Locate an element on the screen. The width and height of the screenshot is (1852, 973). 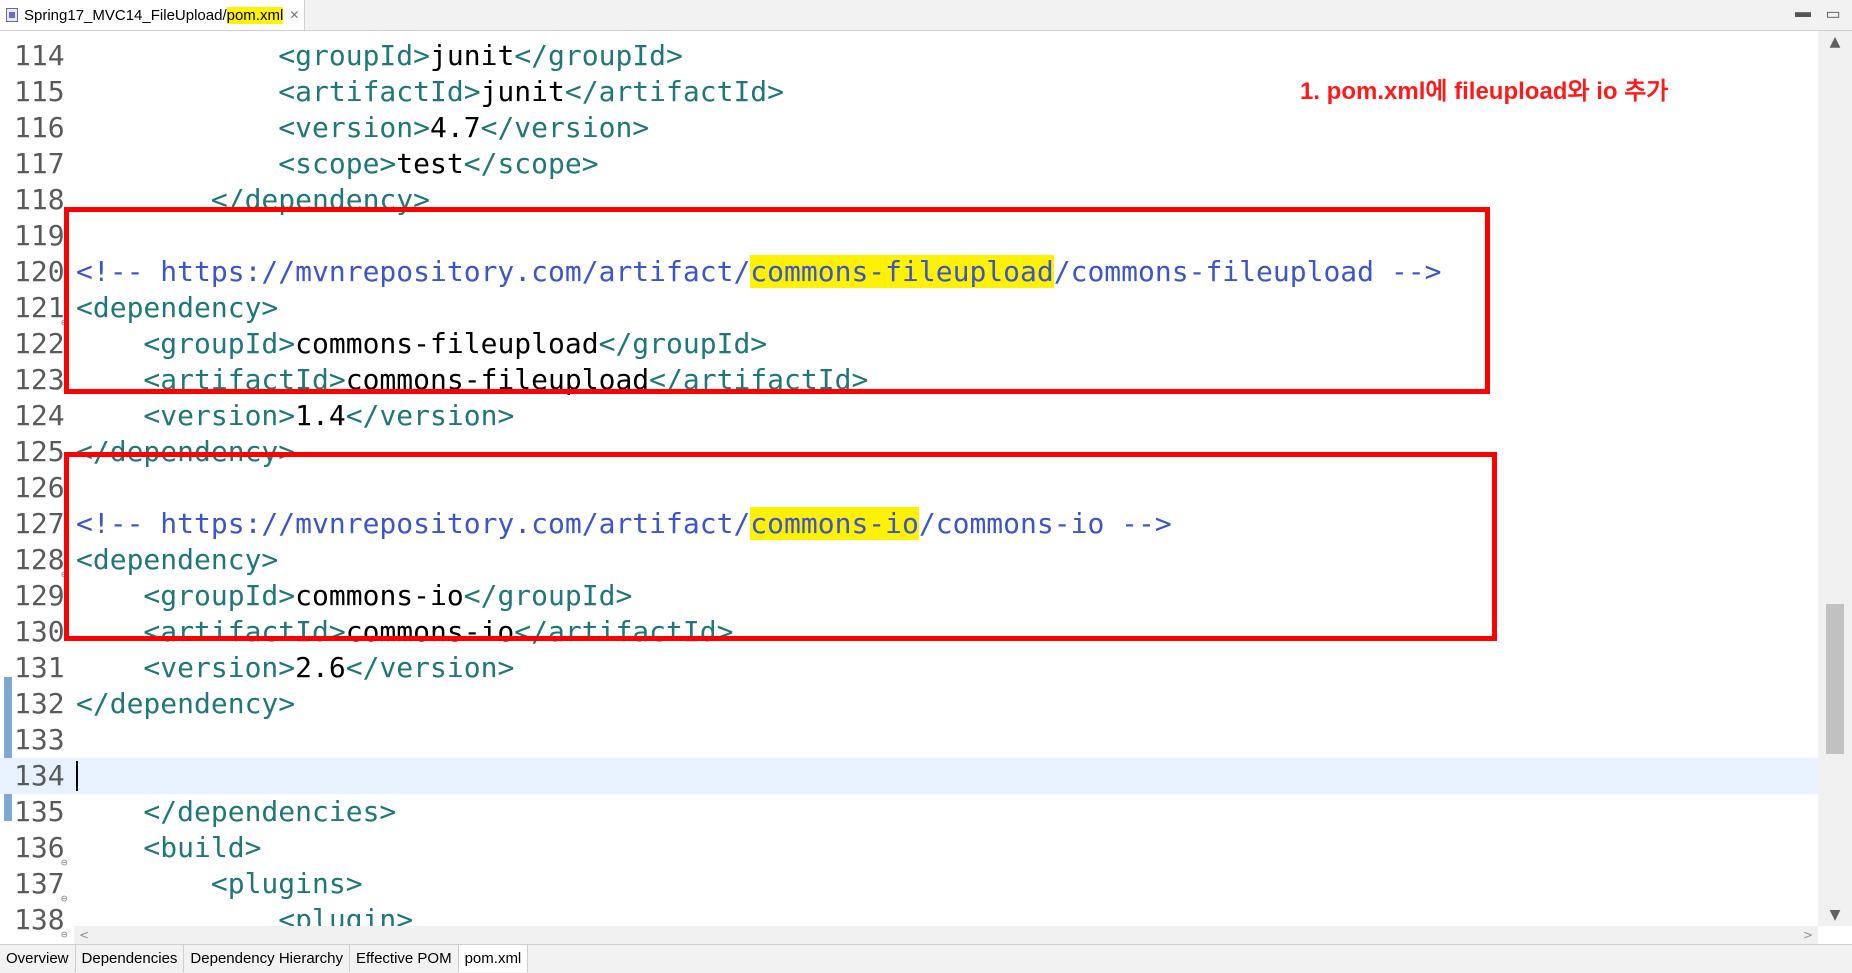
maximize-icon: ▭ is located at coordinates (1833, 14).